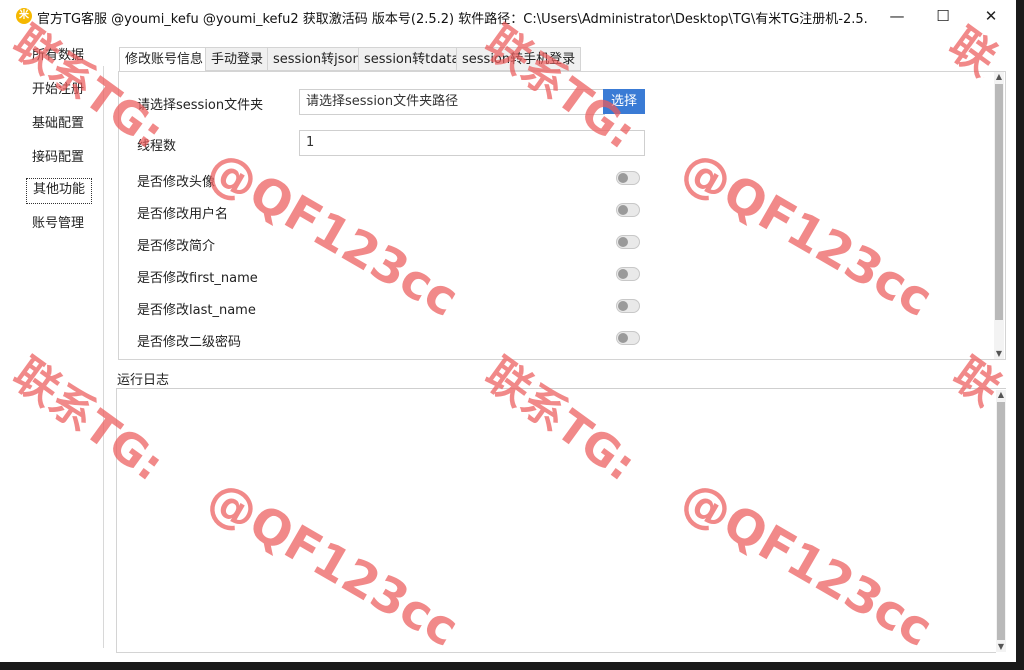 This screenshot has width=1024, height=670. Describe the element at coordinates (412, 59) in the screenshot. I see `tab-session-to-tdata: session转tdata` at that location.